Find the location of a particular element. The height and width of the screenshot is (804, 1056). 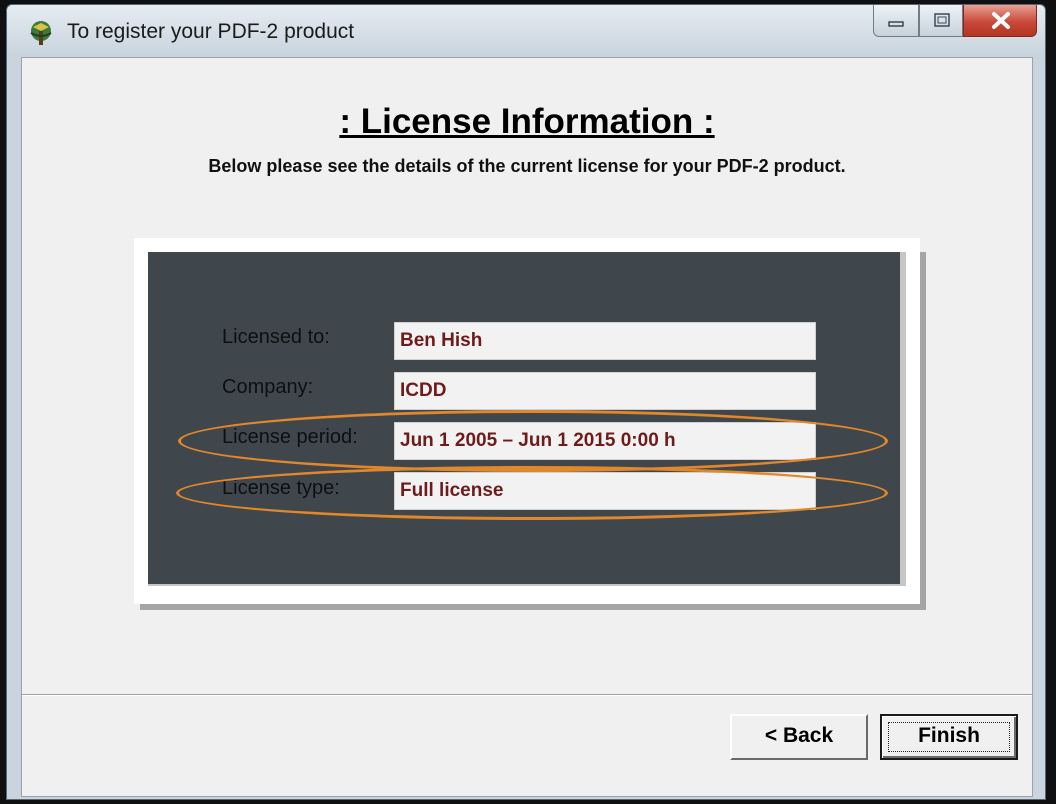

company-label: Company: is located at coordinates (268, 387).